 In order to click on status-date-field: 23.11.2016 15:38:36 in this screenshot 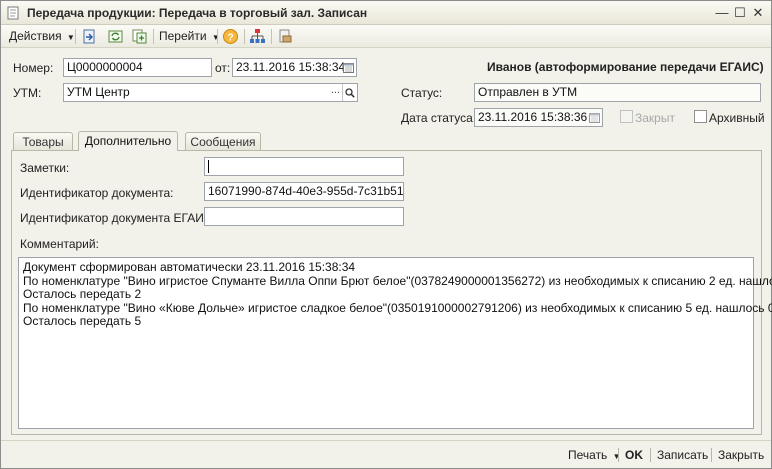, I will do `click(538, 117)`.